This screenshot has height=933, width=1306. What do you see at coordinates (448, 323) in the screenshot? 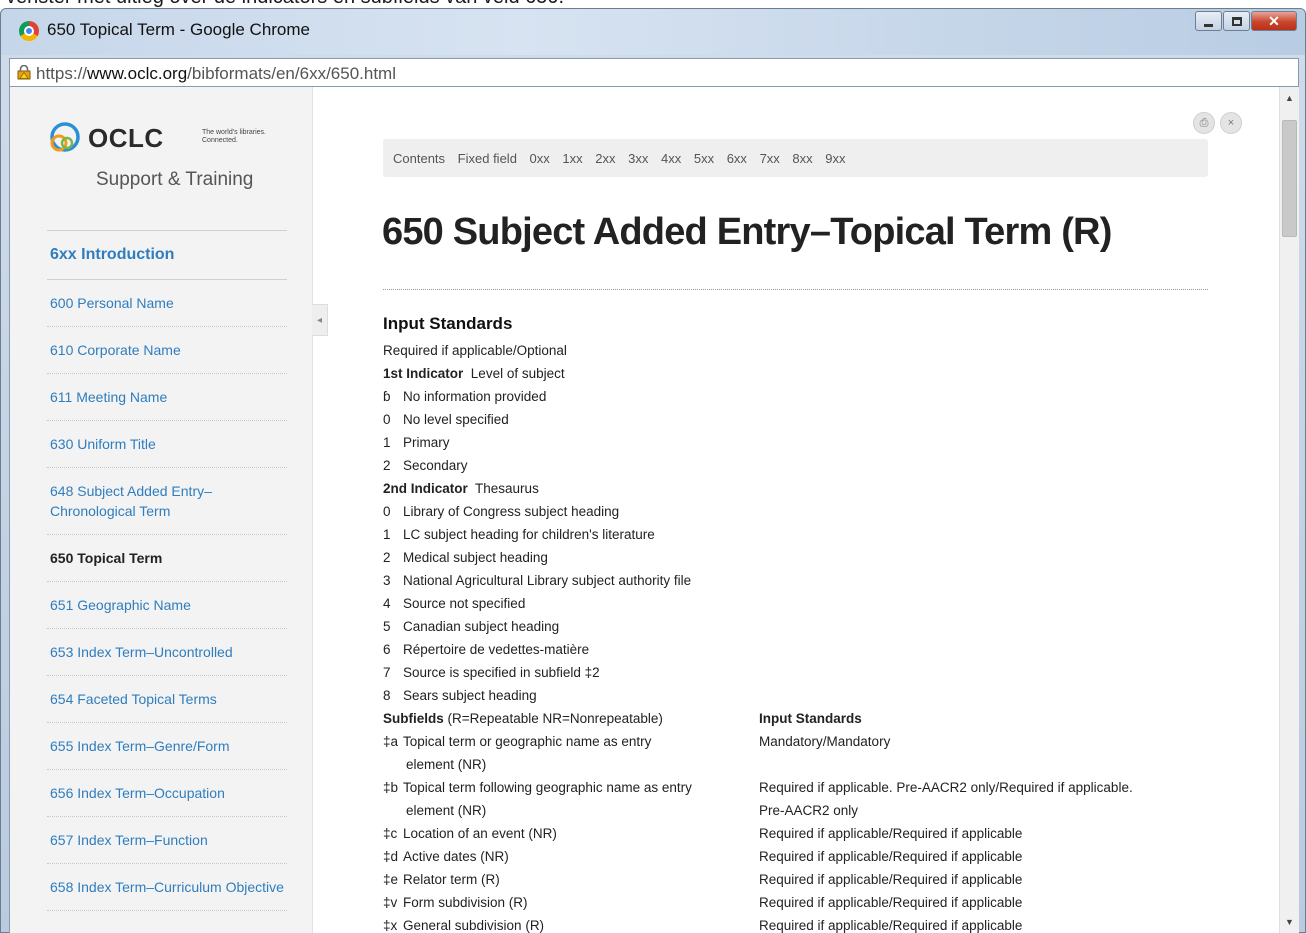
I see `input-standards-heading: Input Standards` at bounding box center [448, 323].